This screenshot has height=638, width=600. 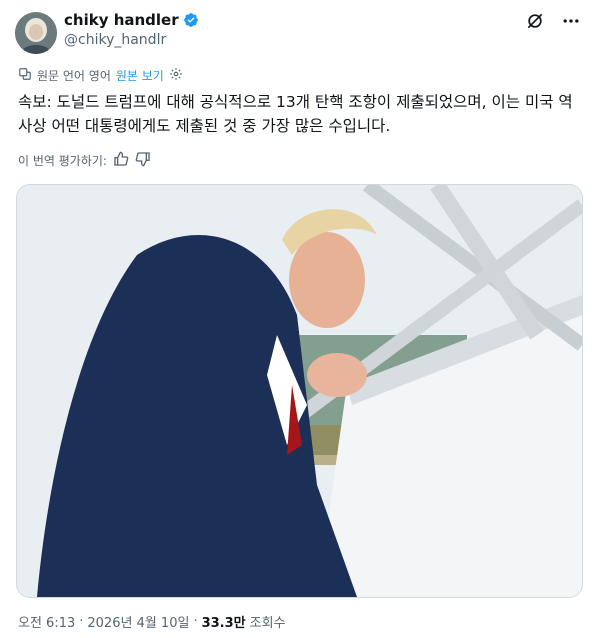 I want to click on tweet-meta: 오전 6:13 · 2026년 4월 10일 · 33.3만 조회수, so click(x=152, y=621).